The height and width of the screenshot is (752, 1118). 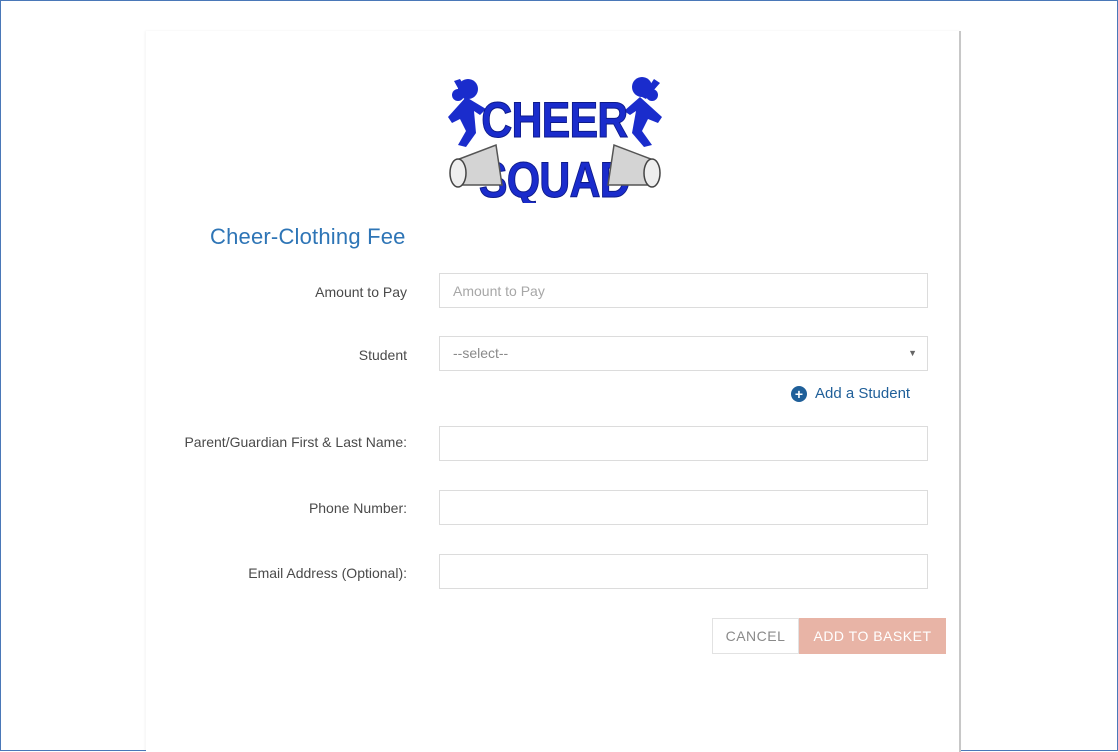 I want to click on add-student-label: Add a Student, so click(x=863, y=393).